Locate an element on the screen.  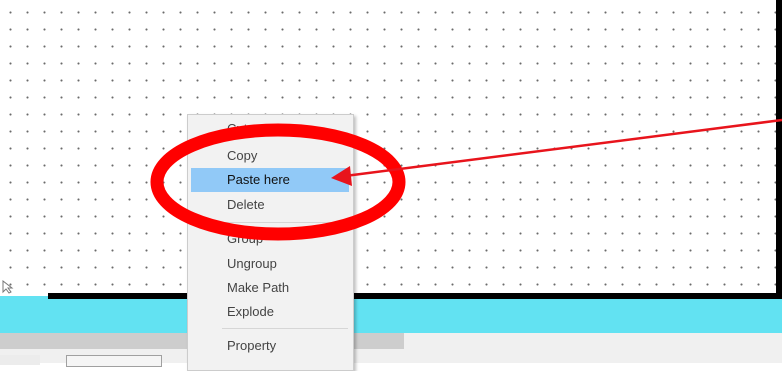
canvas-border-right is located at coordinates (779, 148).